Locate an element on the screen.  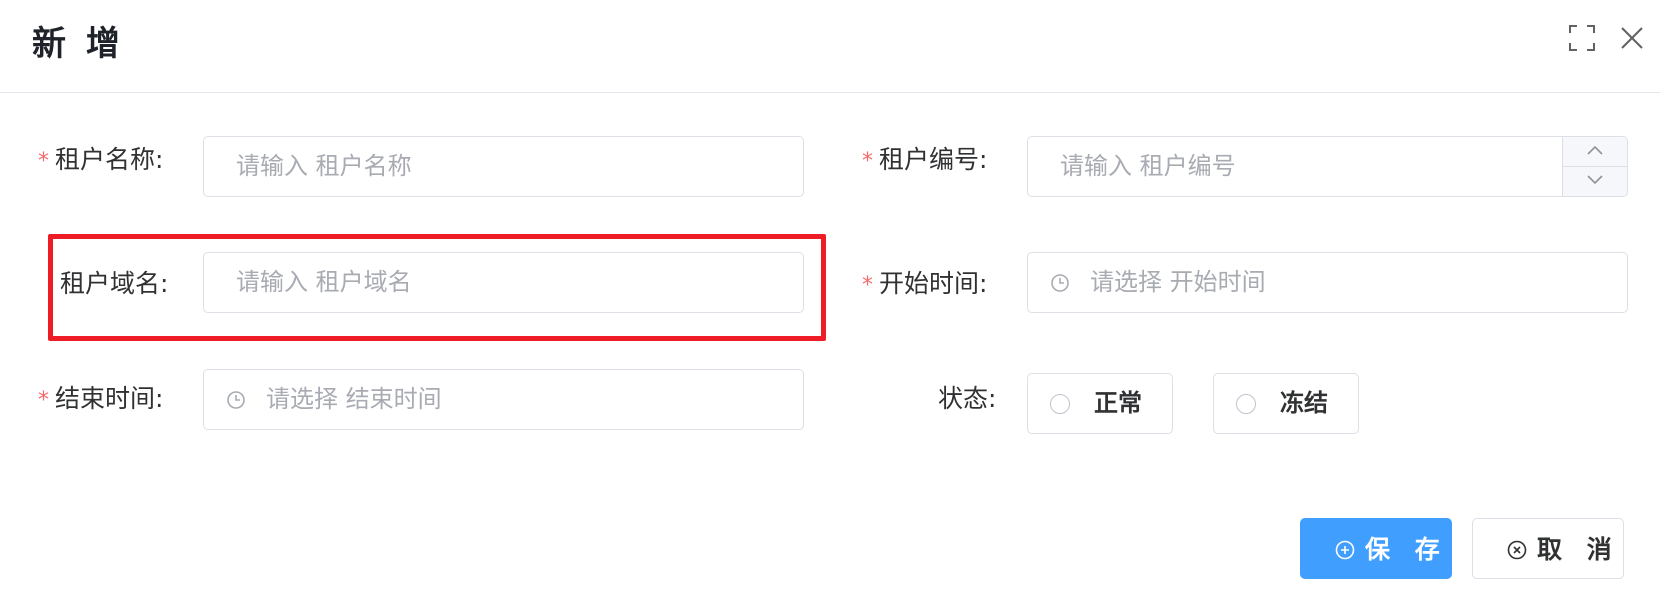
status-radio-frozen: 冻结 is located at coordinates (1286, 403).